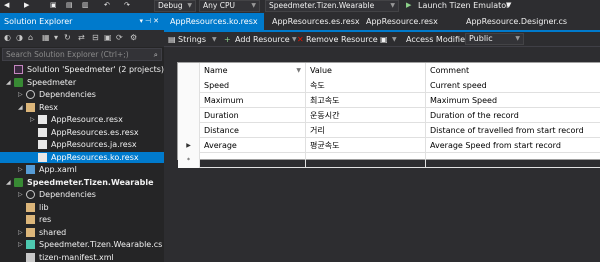  I want to click on strings-dropdown: Strings, so click(192, 39).